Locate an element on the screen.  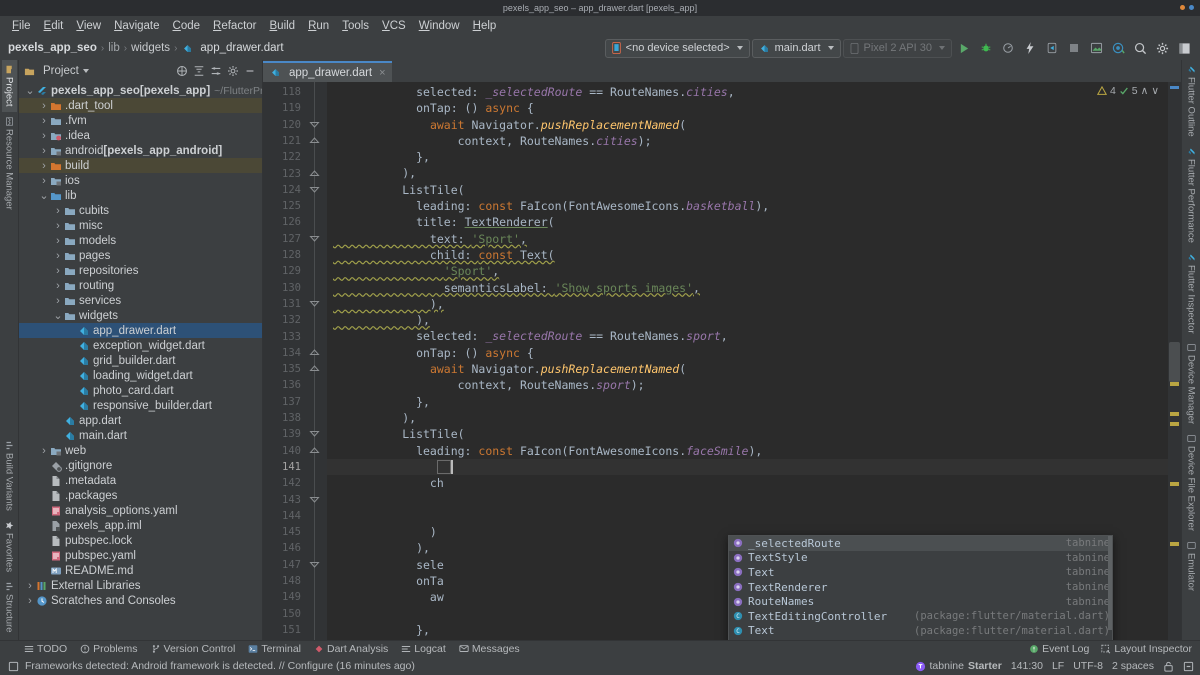
tree-node: exception_widget.dart is located at coordinates (140, 345).